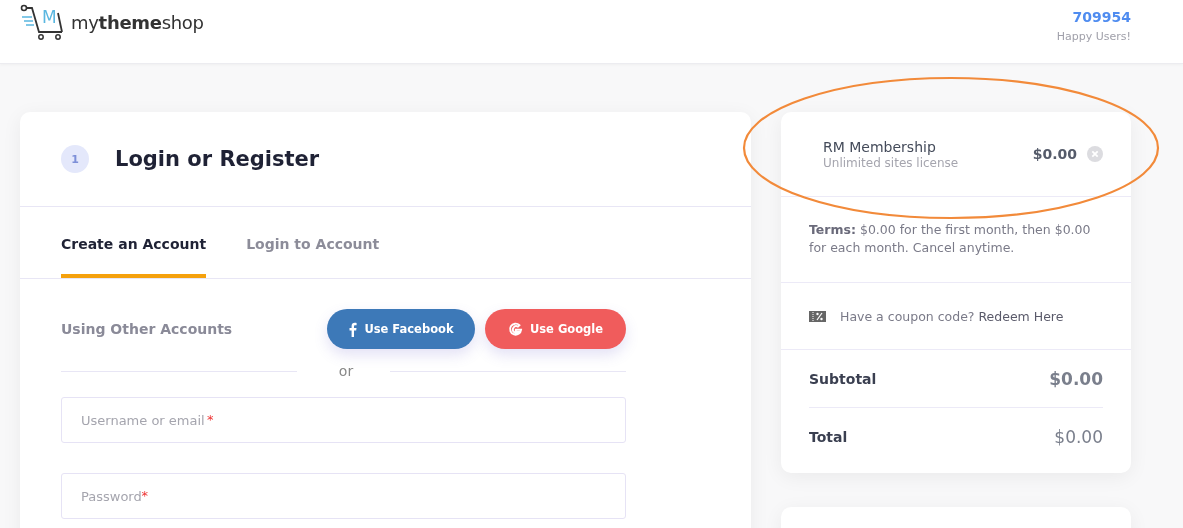  What do you see at coordinates (1021, 316) in the screenshot?
I see `redeem-link: Redeem Here` at bounding box center [1021, 316].